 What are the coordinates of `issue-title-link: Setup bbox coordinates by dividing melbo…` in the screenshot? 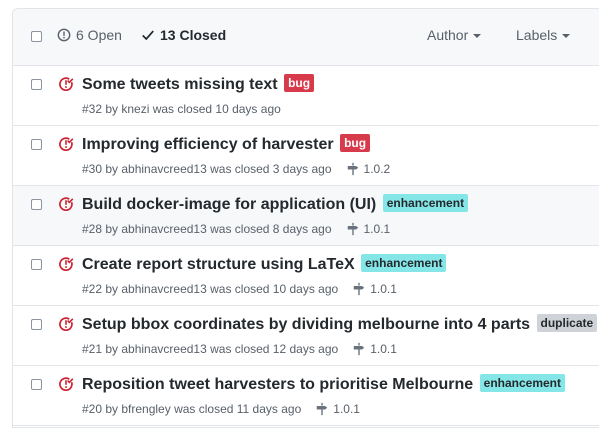 It's located at (340, 324).